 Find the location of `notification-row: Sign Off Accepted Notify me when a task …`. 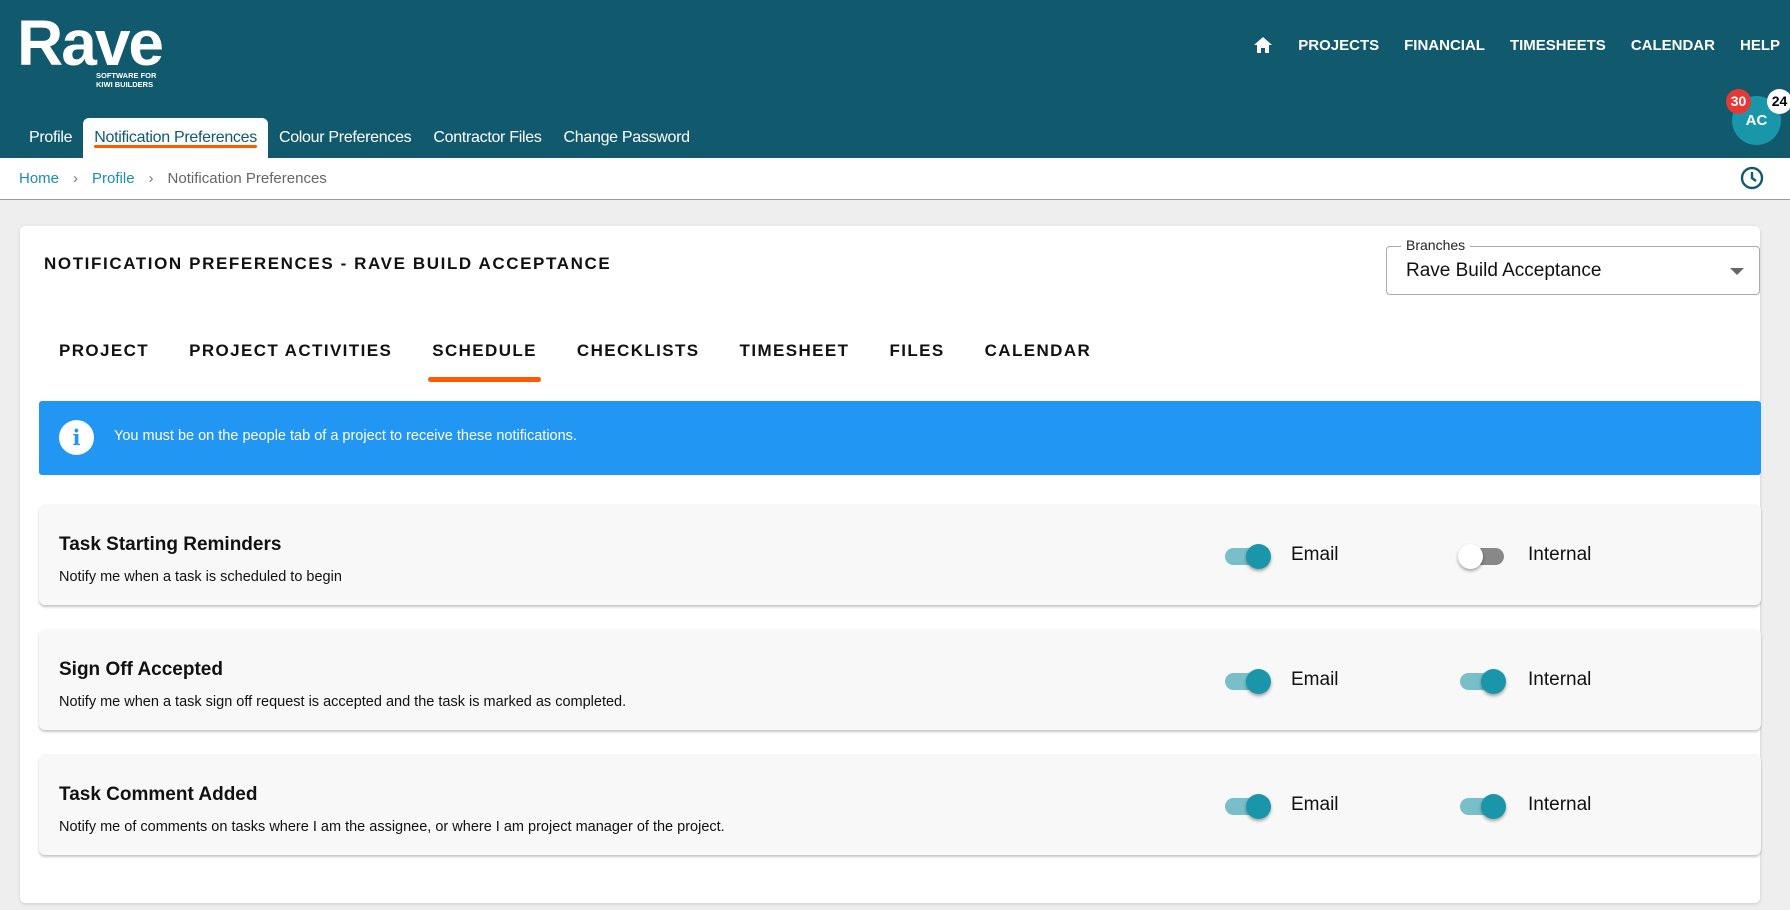

notification-row: Sign Off Accepted Notify me when a task … is located at coordinates (900, 679).